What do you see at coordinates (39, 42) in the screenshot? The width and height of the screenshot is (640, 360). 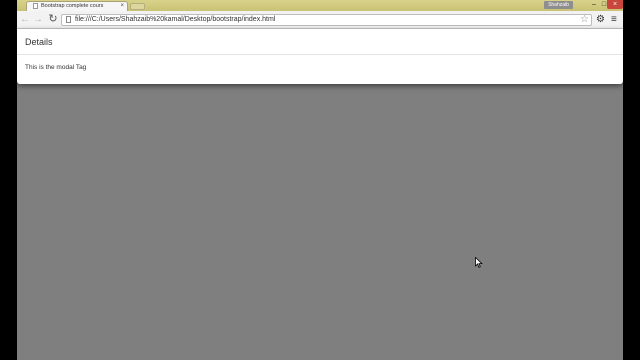 I see `modal-title: Details` at bounding box center [39, 42].